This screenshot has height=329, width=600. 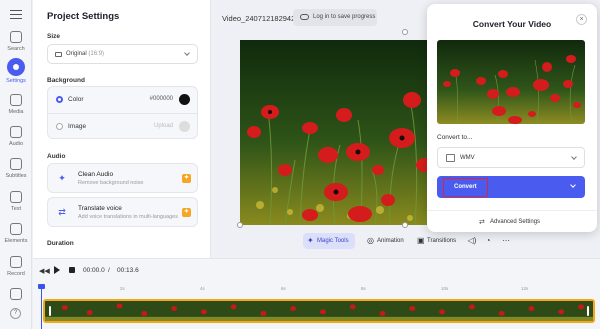 I want to click on rail-item-label: Text, so click(x=16, y=209).